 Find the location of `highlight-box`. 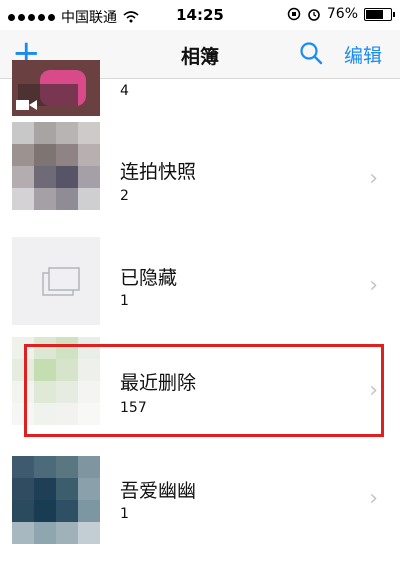

highlight-box is located at coordinates (204, 390).